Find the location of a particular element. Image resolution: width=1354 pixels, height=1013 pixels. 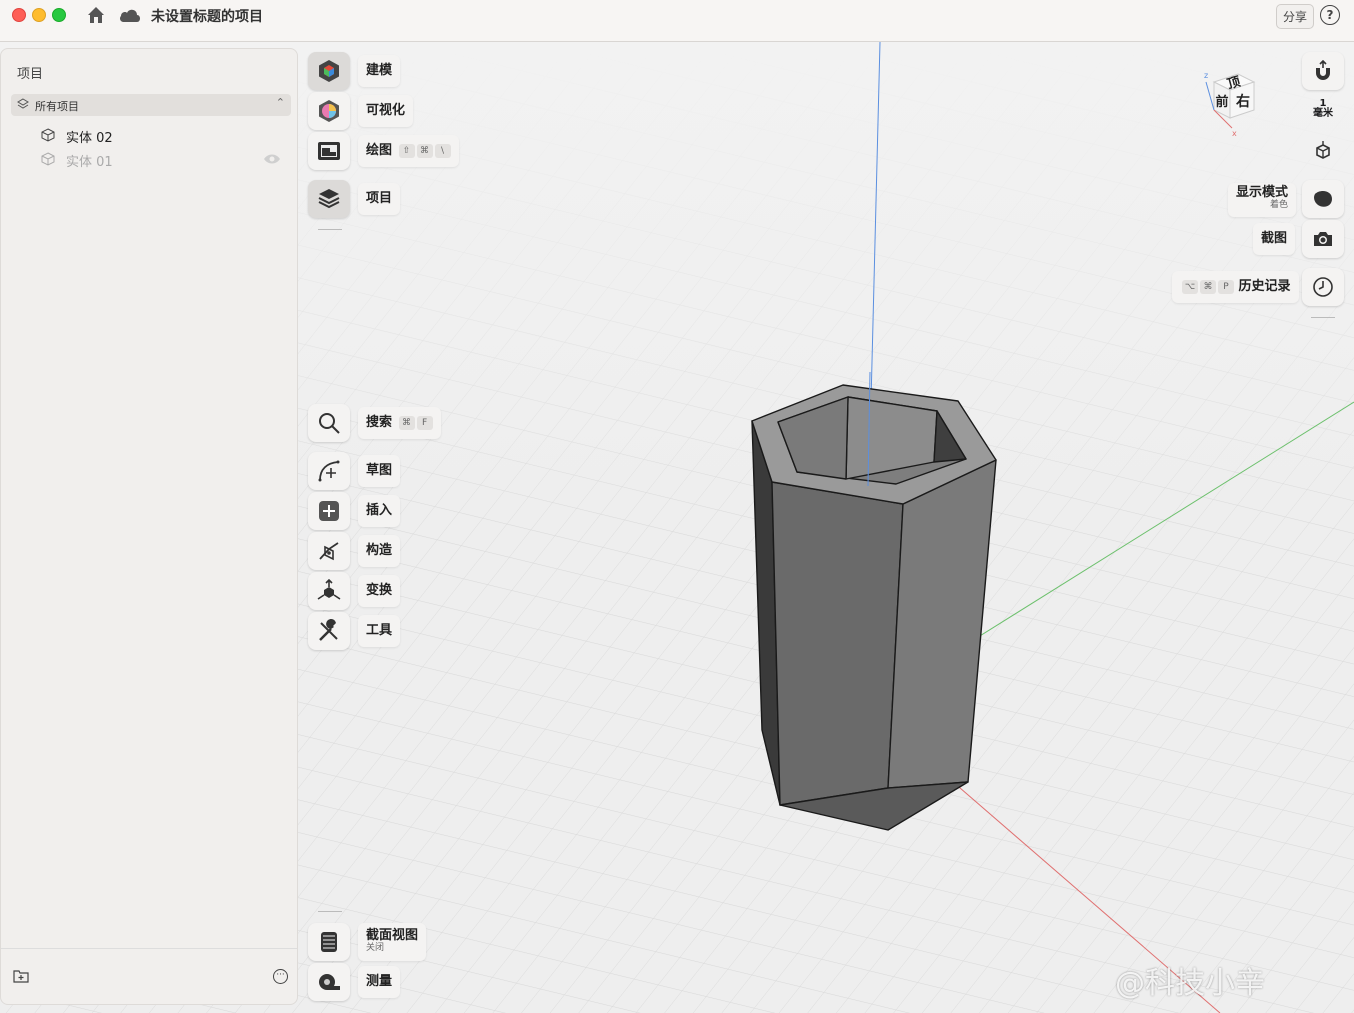

project-title: 未设置标题的项目 is located at coordinates (207, 16).